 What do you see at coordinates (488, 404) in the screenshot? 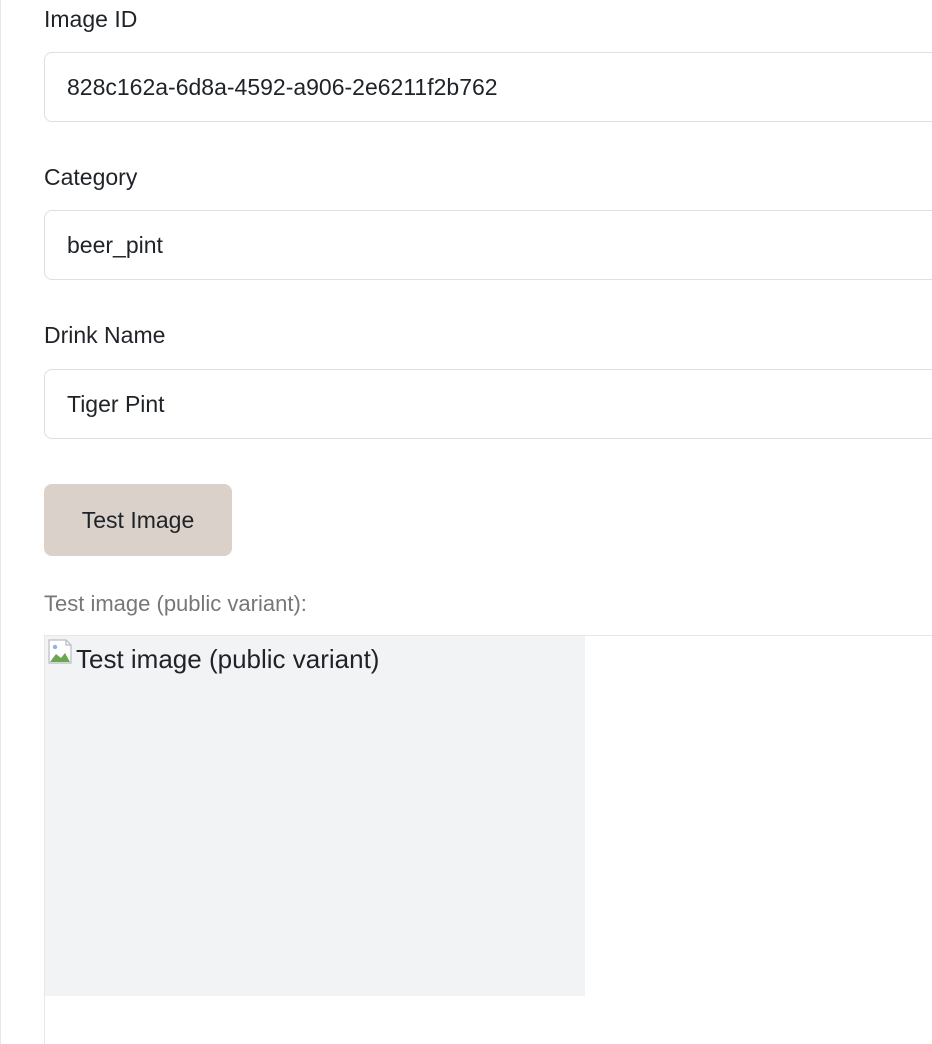
I see `drink-name-input` at bounding box center [488, 404].